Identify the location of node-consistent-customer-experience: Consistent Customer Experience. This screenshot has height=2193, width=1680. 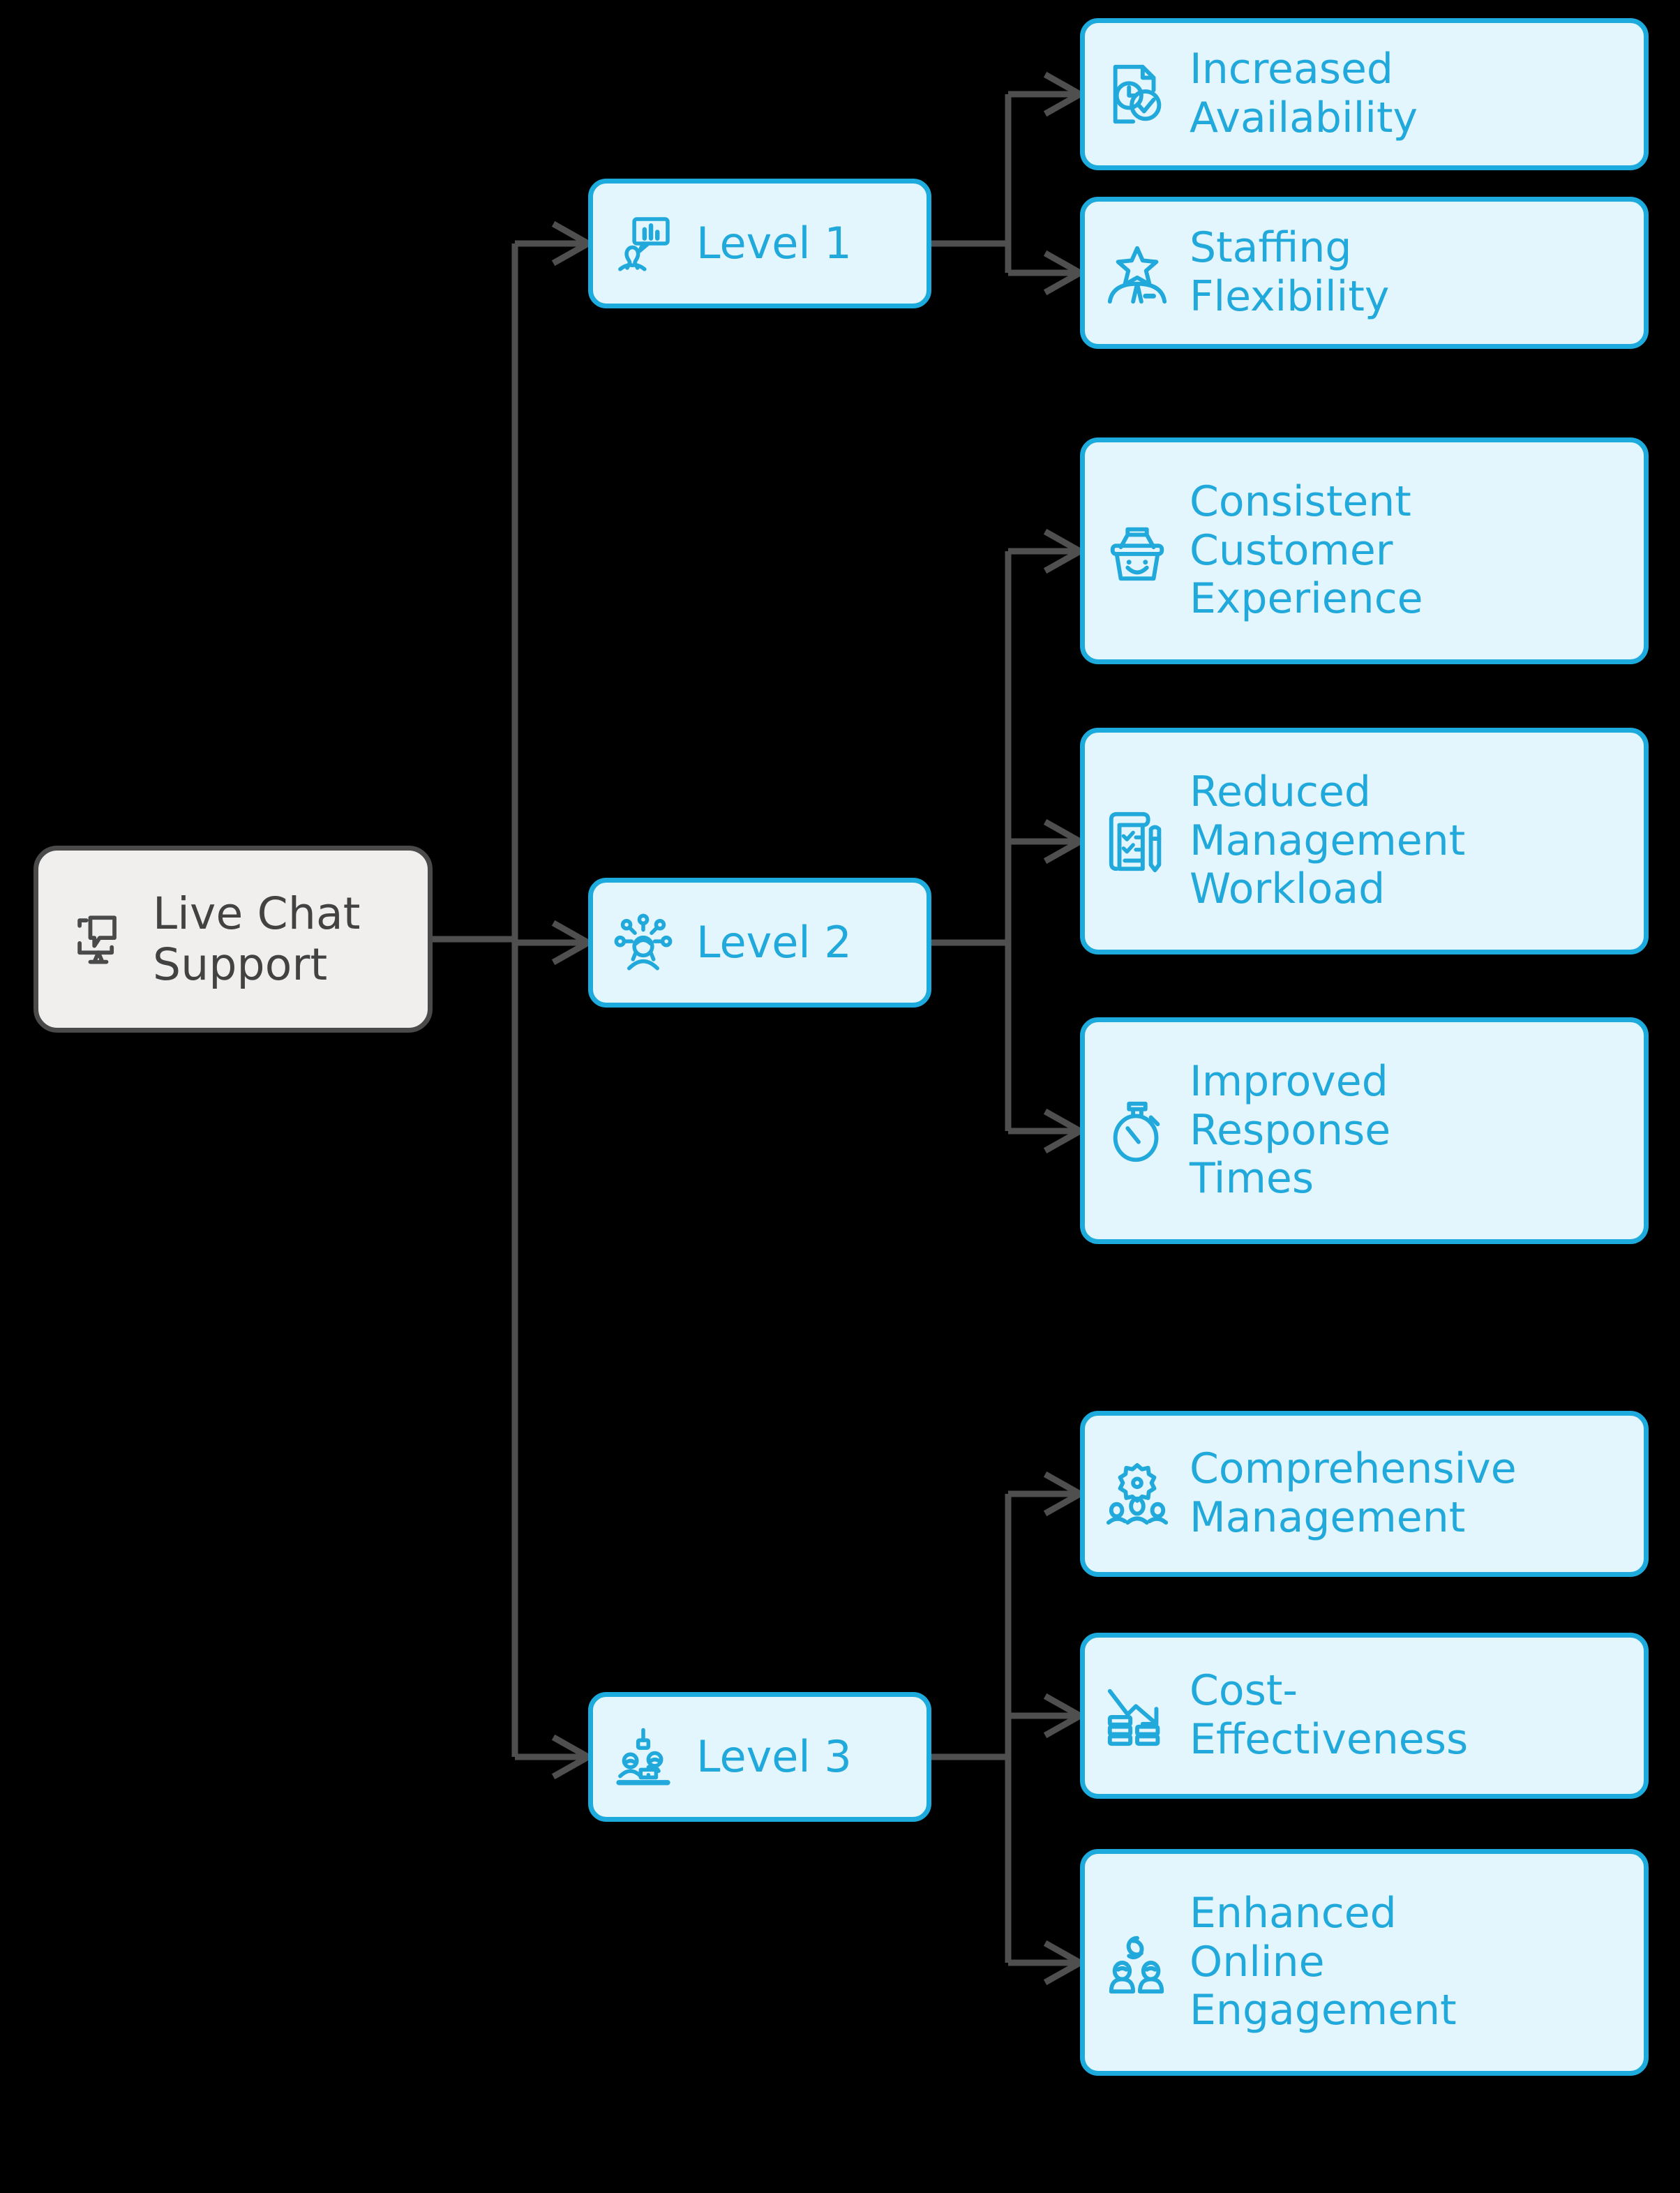
(1364, 550).